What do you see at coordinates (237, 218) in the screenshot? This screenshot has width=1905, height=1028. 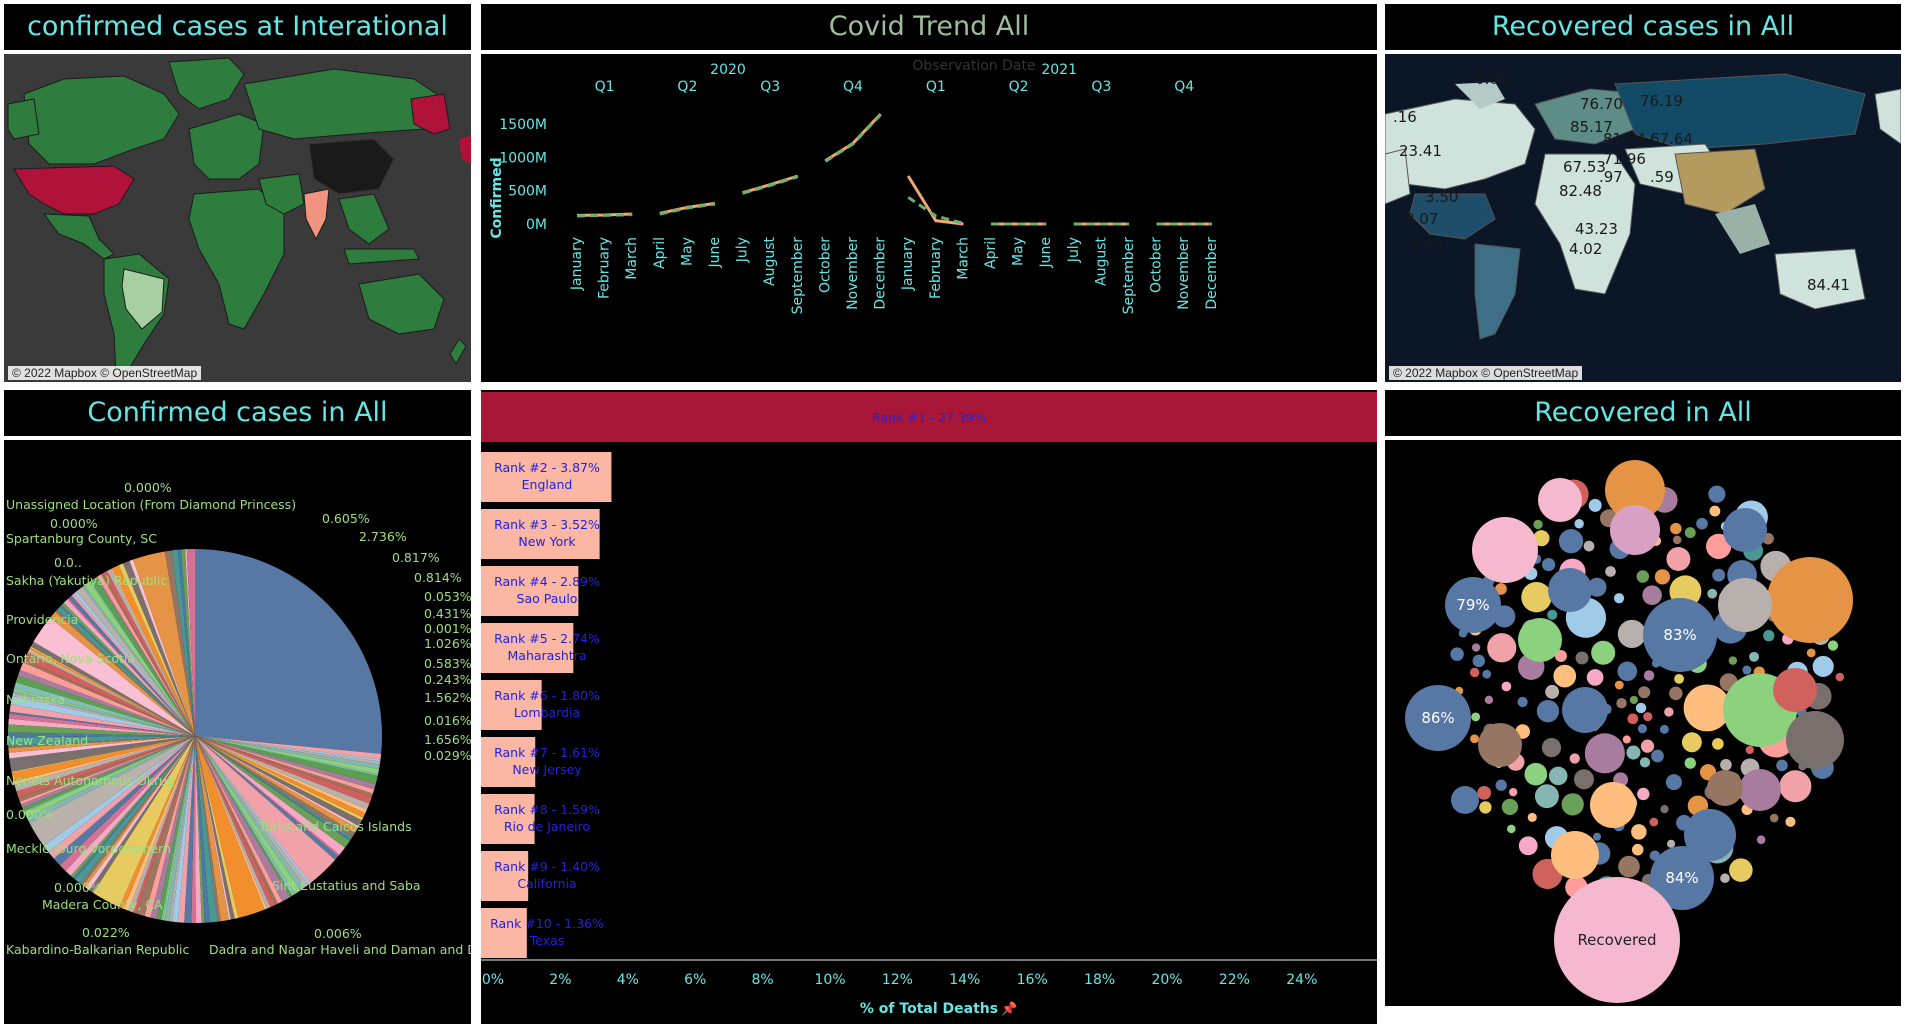 I see `intl-map: © 2022 Mapbox © OpenStreetMap` at bounding box center [237, 218].